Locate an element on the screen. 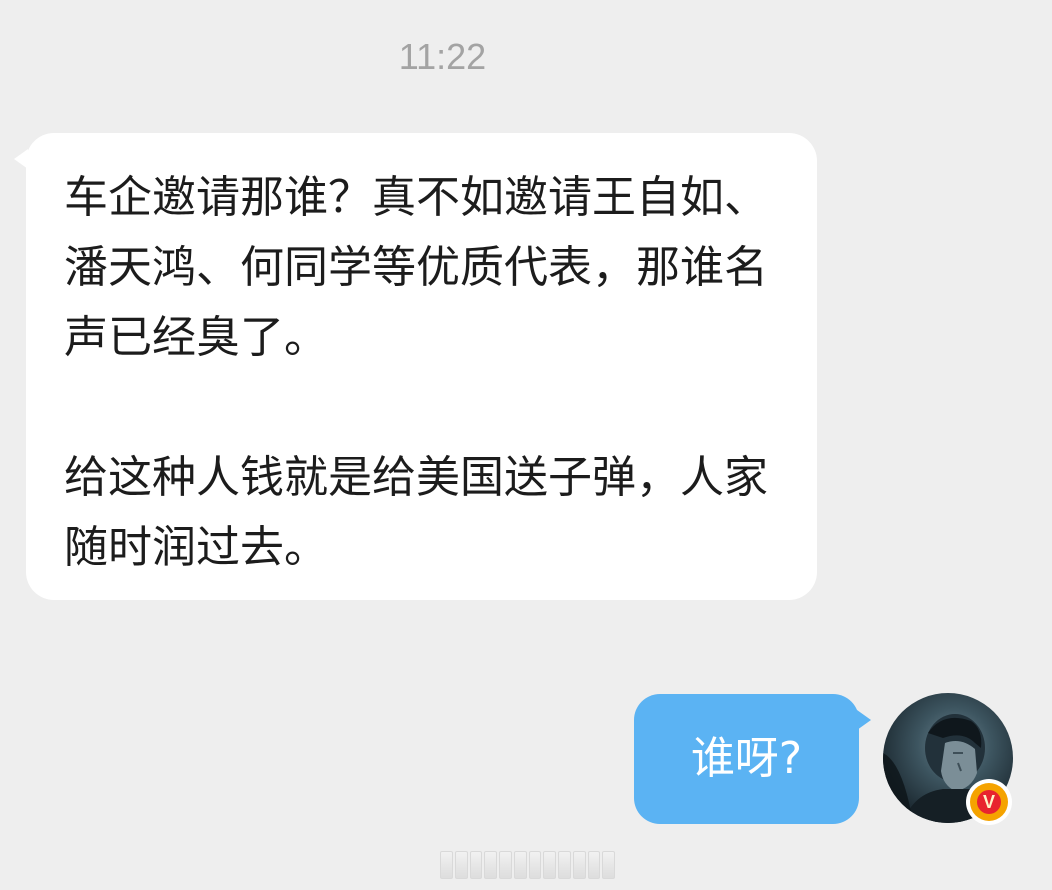  watermark-strip is located at coordinates (527, 865).